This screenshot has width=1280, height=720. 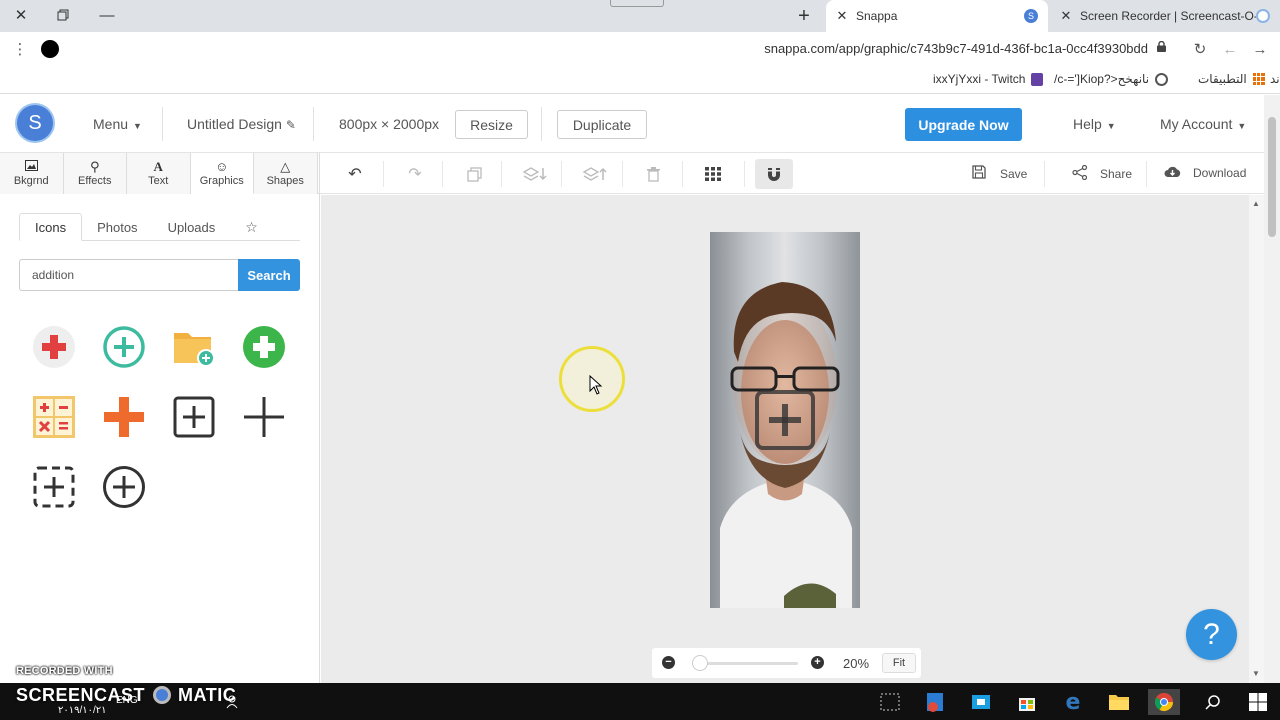 I want to click on more-menu-icon: ⋮, so click(x=20, y=49).